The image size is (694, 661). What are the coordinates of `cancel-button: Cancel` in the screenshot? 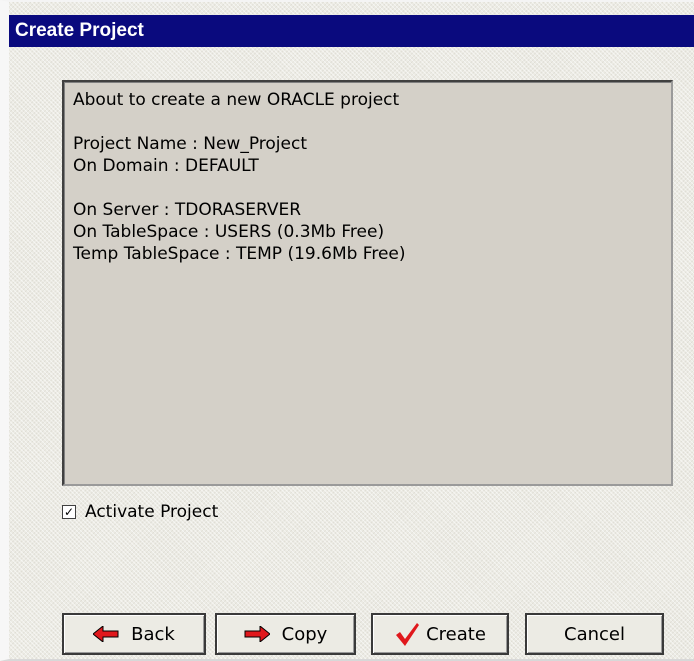 It's located at (594, 634).